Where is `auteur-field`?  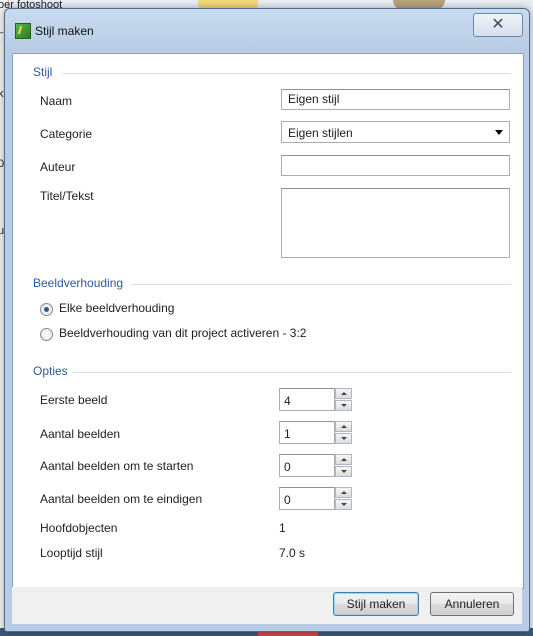 auteur-field is located at coordinates (395, 165).